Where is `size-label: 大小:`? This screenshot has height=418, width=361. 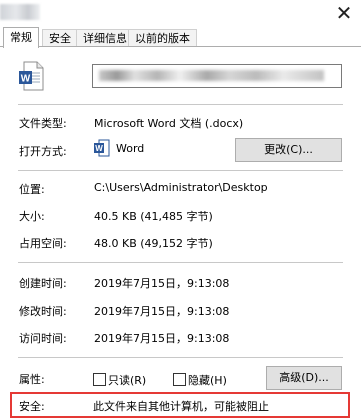
size-label: 大小: is located at coordinates (32, 216).